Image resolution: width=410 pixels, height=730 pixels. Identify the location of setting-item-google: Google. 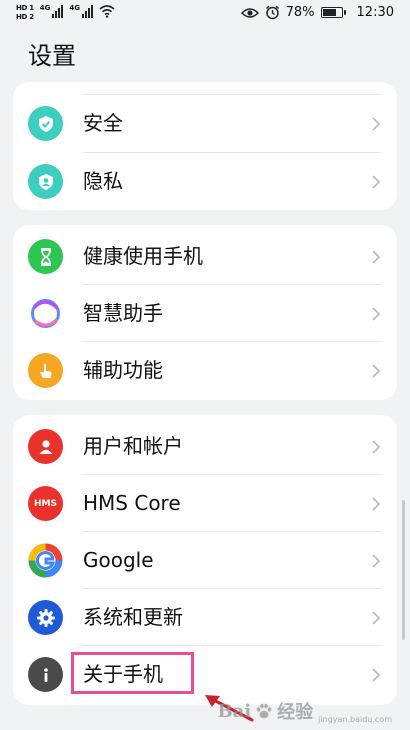
(205, 560).